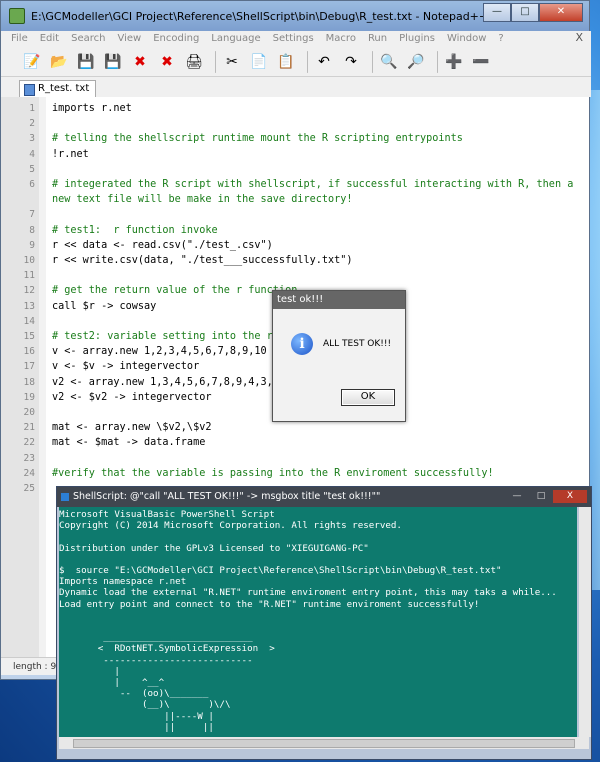 This screenshot has height=762, width=600. I want to click on paste-icon: 📋, so click(286, 62).